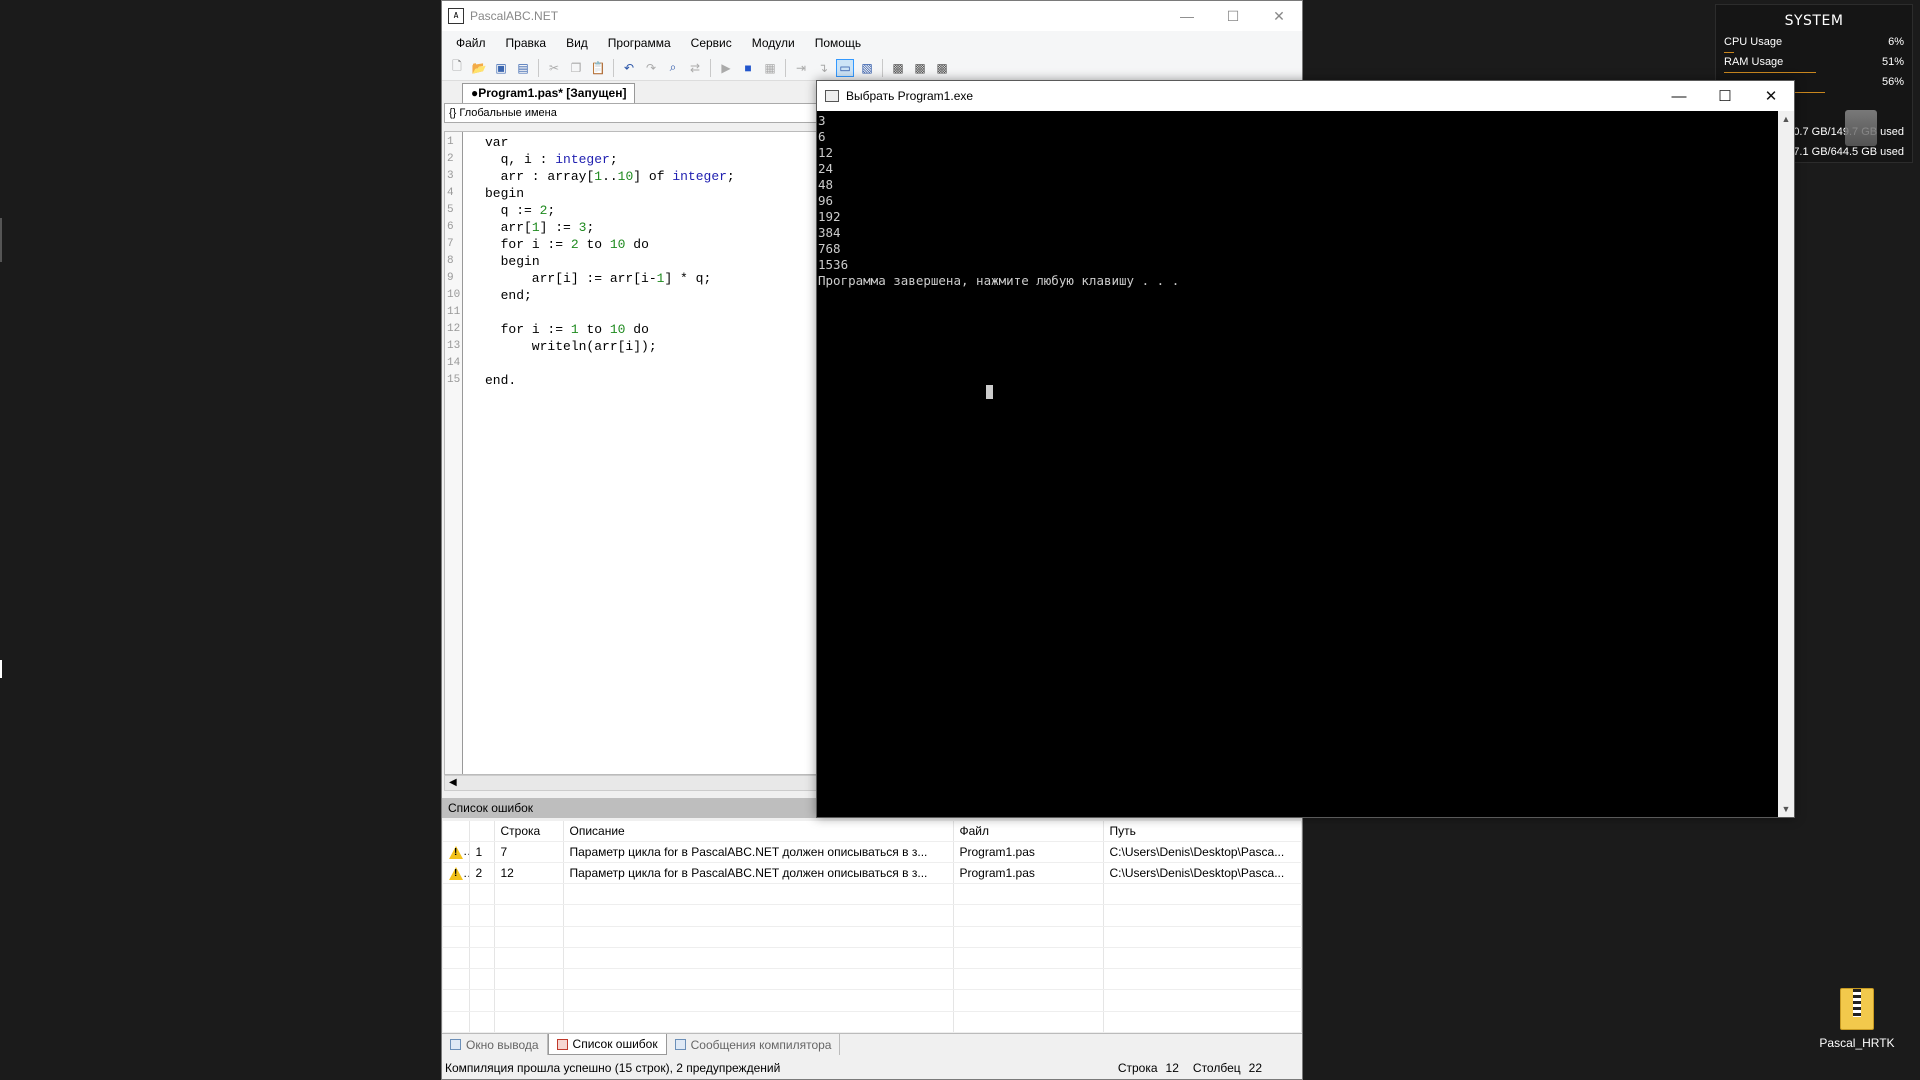 Image resolution: width=1920 pixels, height=1080 pixels. Describe the element at coordinates (758, 831) in the screenshot. I see `column-description: Описание` at that location.